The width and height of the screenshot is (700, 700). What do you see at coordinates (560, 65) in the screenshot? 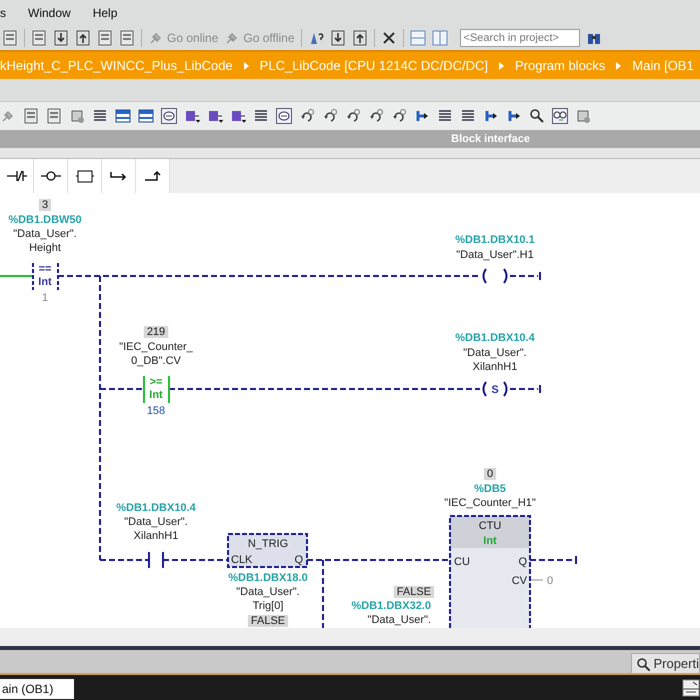
I see `breadcrumb-item: Program blocks` at bounding box center [560, 65].